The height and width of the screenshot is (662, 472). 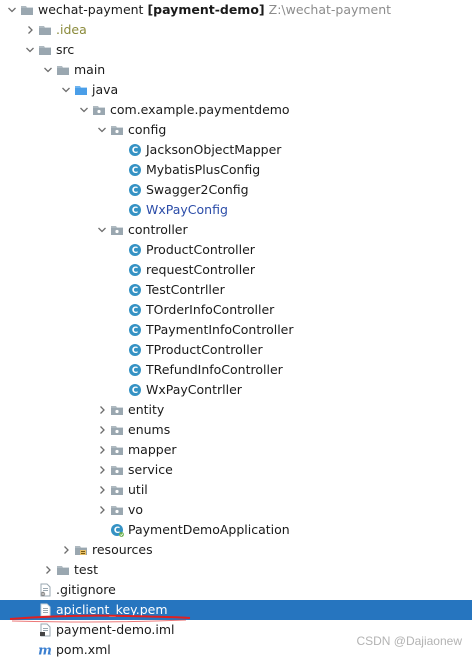 What do you see at coordinates (100, 618) in the screenshot?
I see `red-annotation-underline` at bounding box center [100, 618].